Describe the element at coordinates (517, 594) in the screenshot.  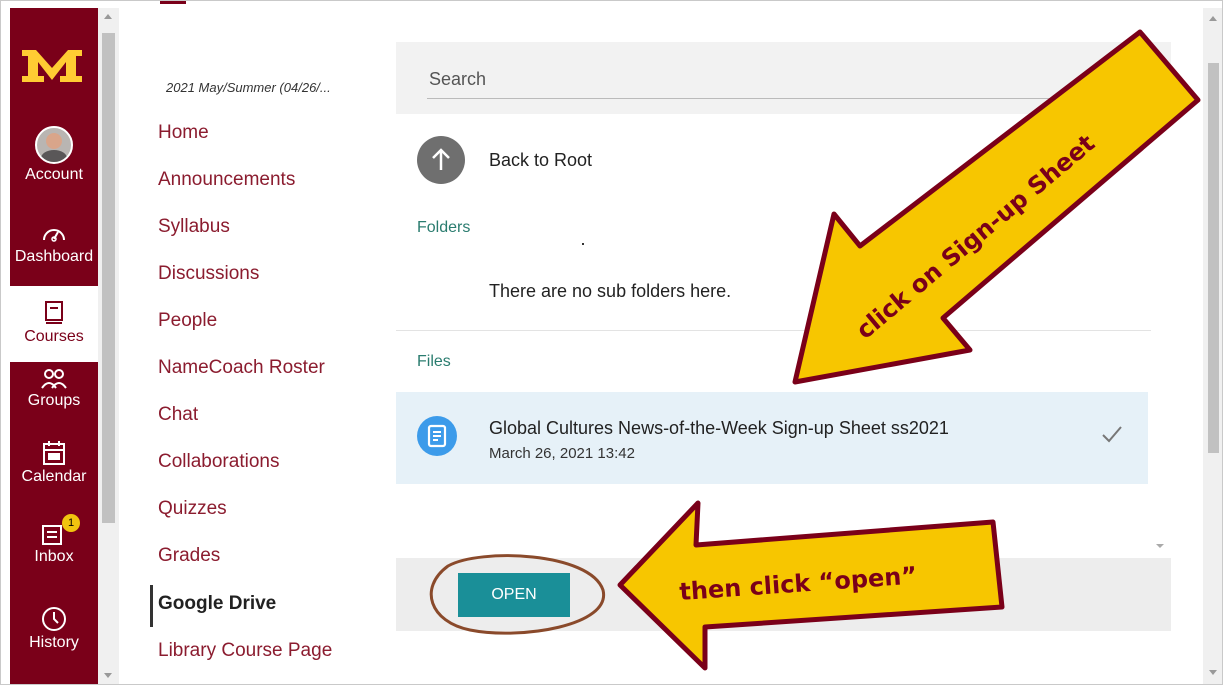
I see `highlight-circle` at that location.